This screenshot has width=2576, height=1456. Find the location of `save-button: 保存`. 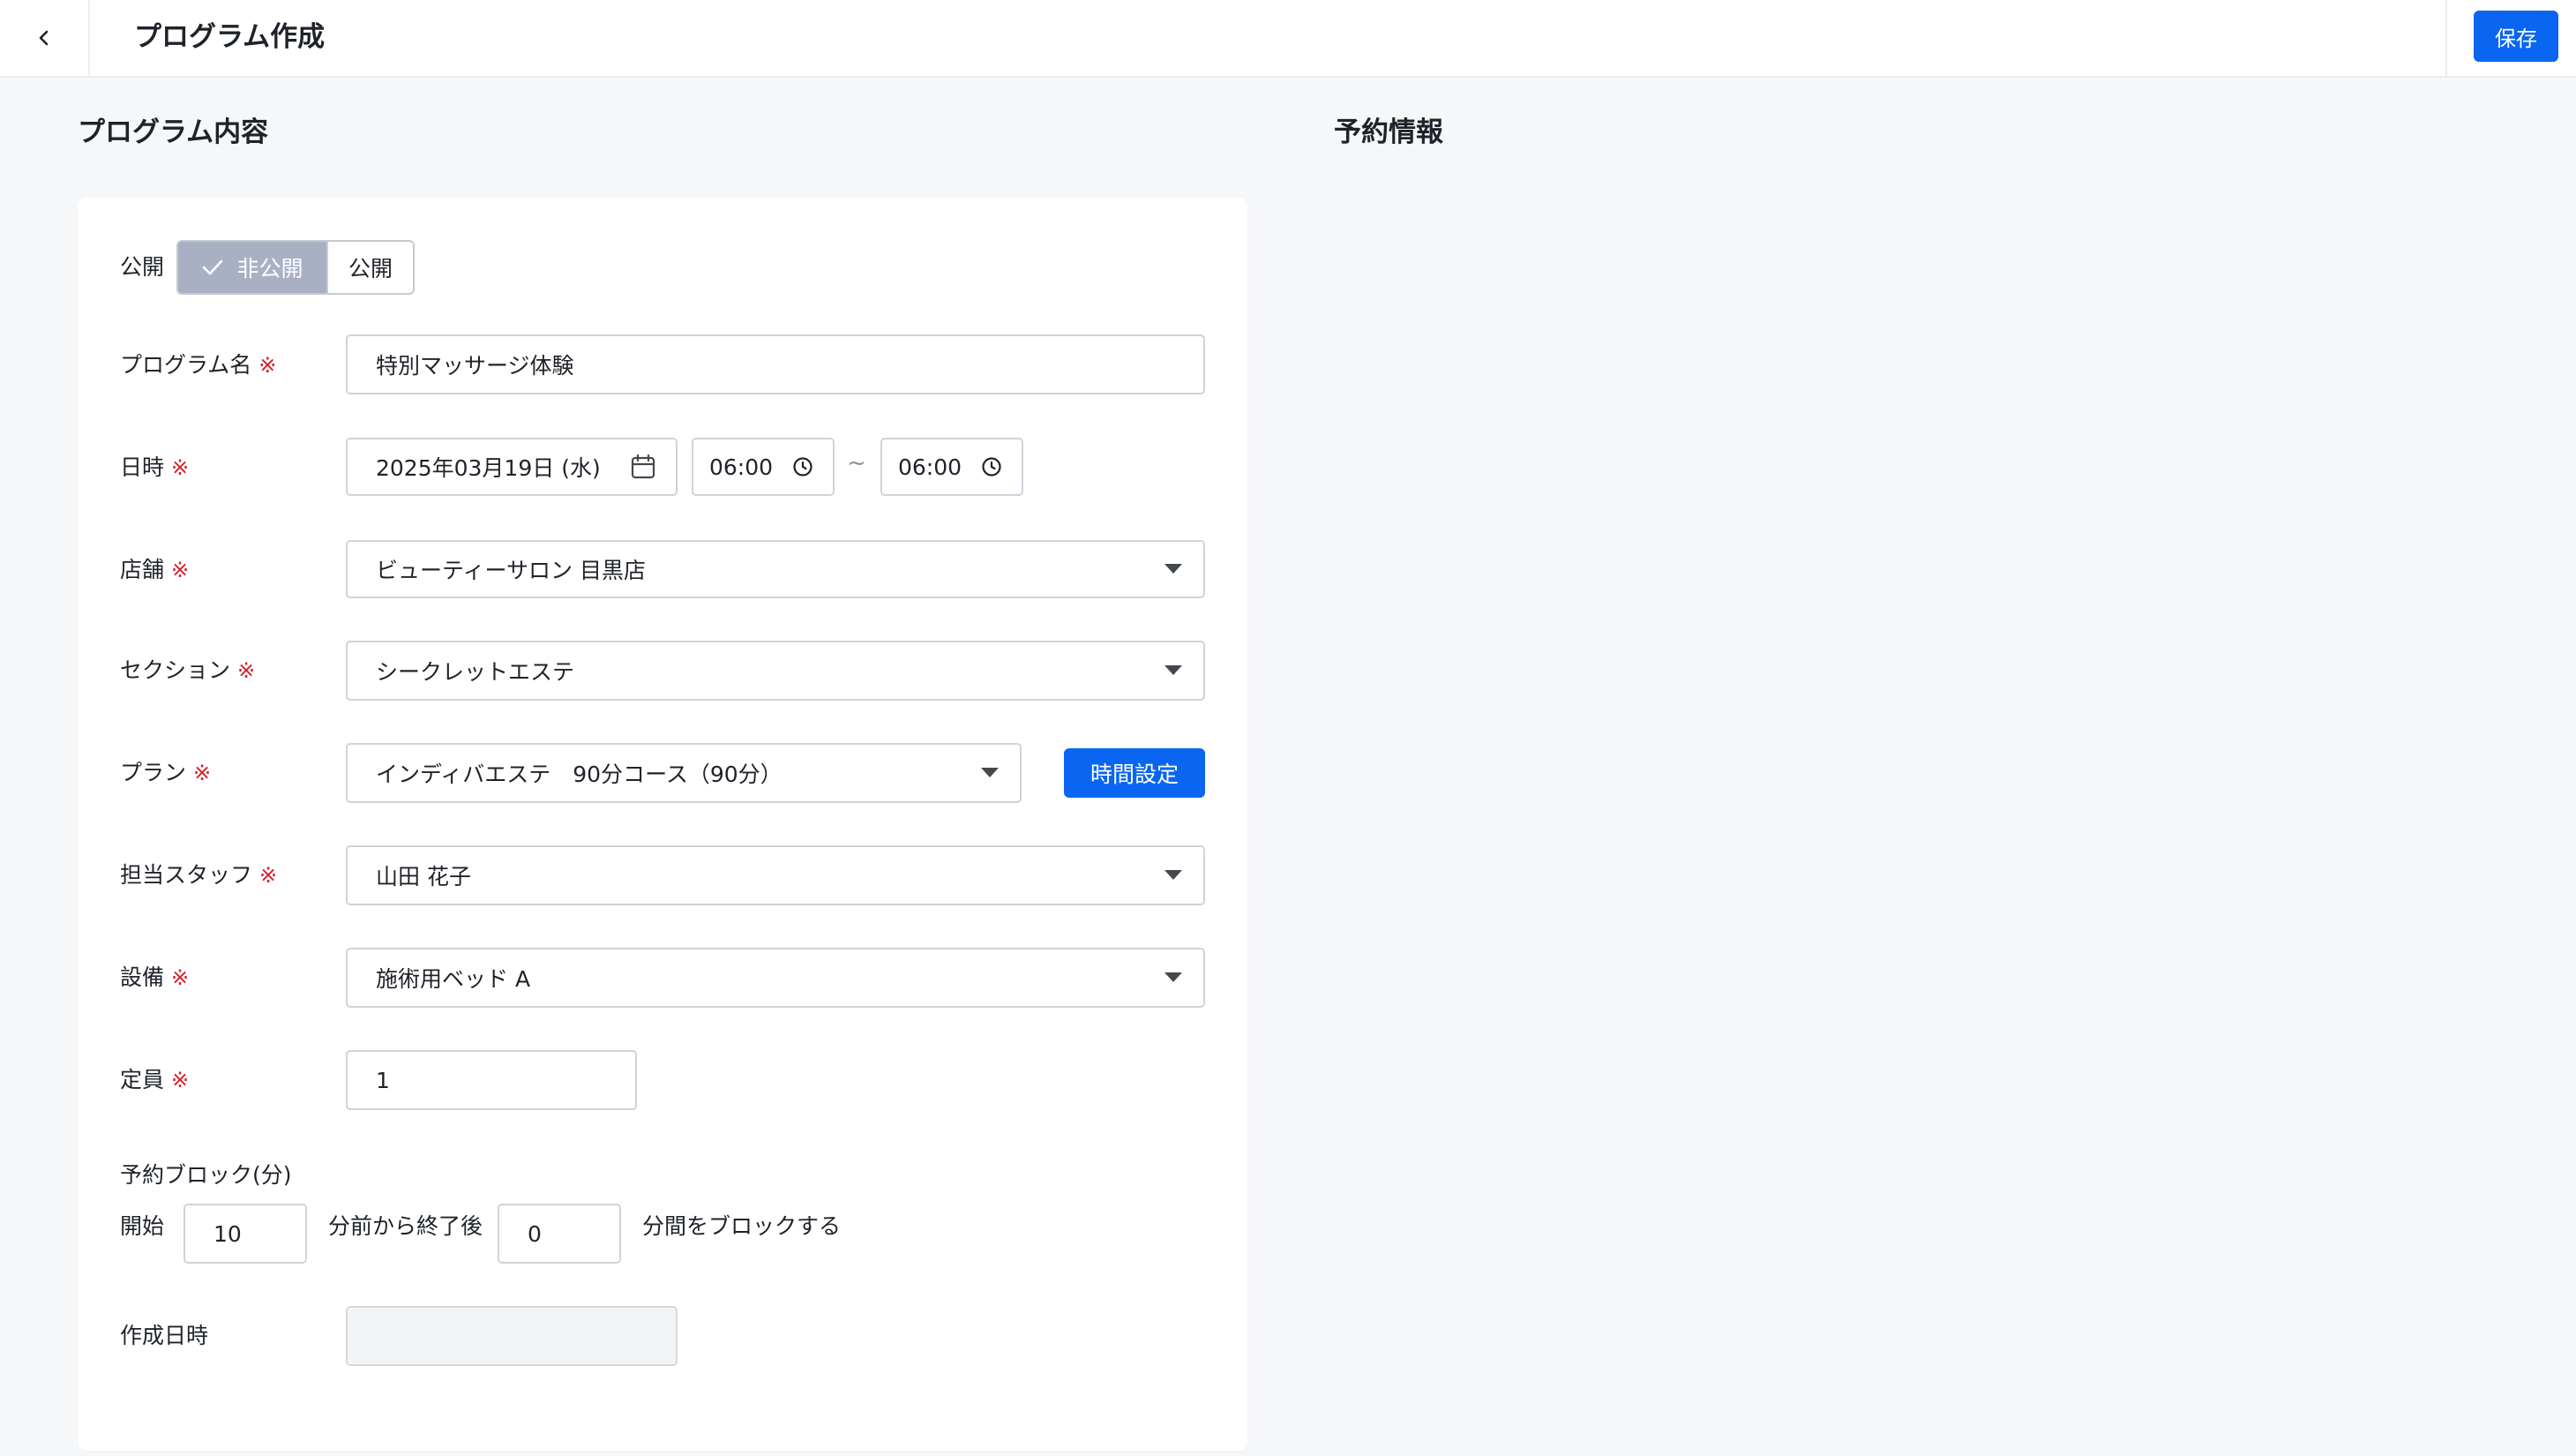

save-button: 保存 is located at coordinates (2516, 36).